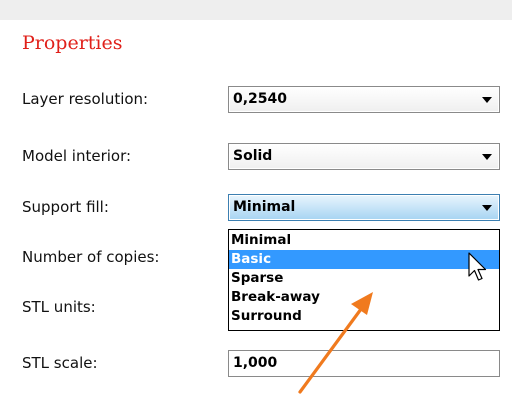 The width and height of the screenshot is (512, 396). Describe the element at coordinates (364, 99) in the screenshot. I see `layer-resolution-select: 0,2540` at that location.